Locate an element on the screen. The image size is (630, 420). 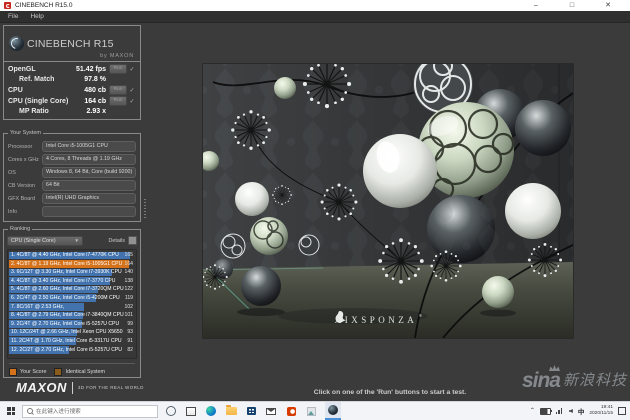
system-field-value: 64 Bit is located at coordinates (89, 185).